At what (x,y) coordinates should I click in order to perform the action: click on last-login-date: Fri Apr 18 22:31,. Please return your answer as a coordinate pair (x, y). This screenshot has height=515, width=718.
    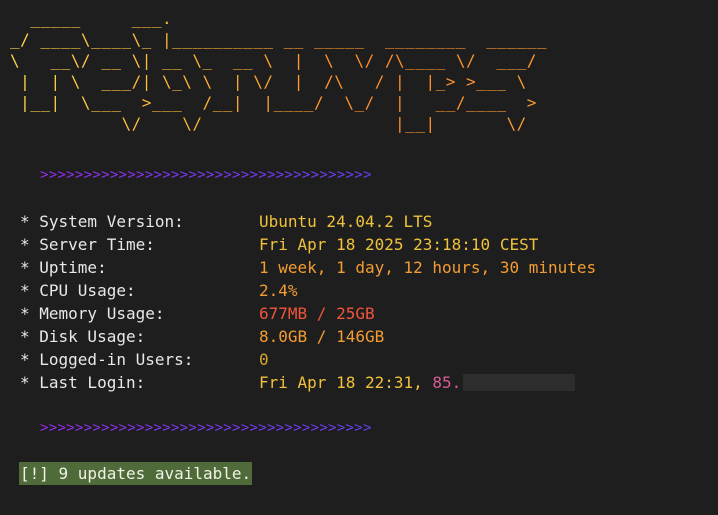
    Looking at the image, I should click on (346, 382).